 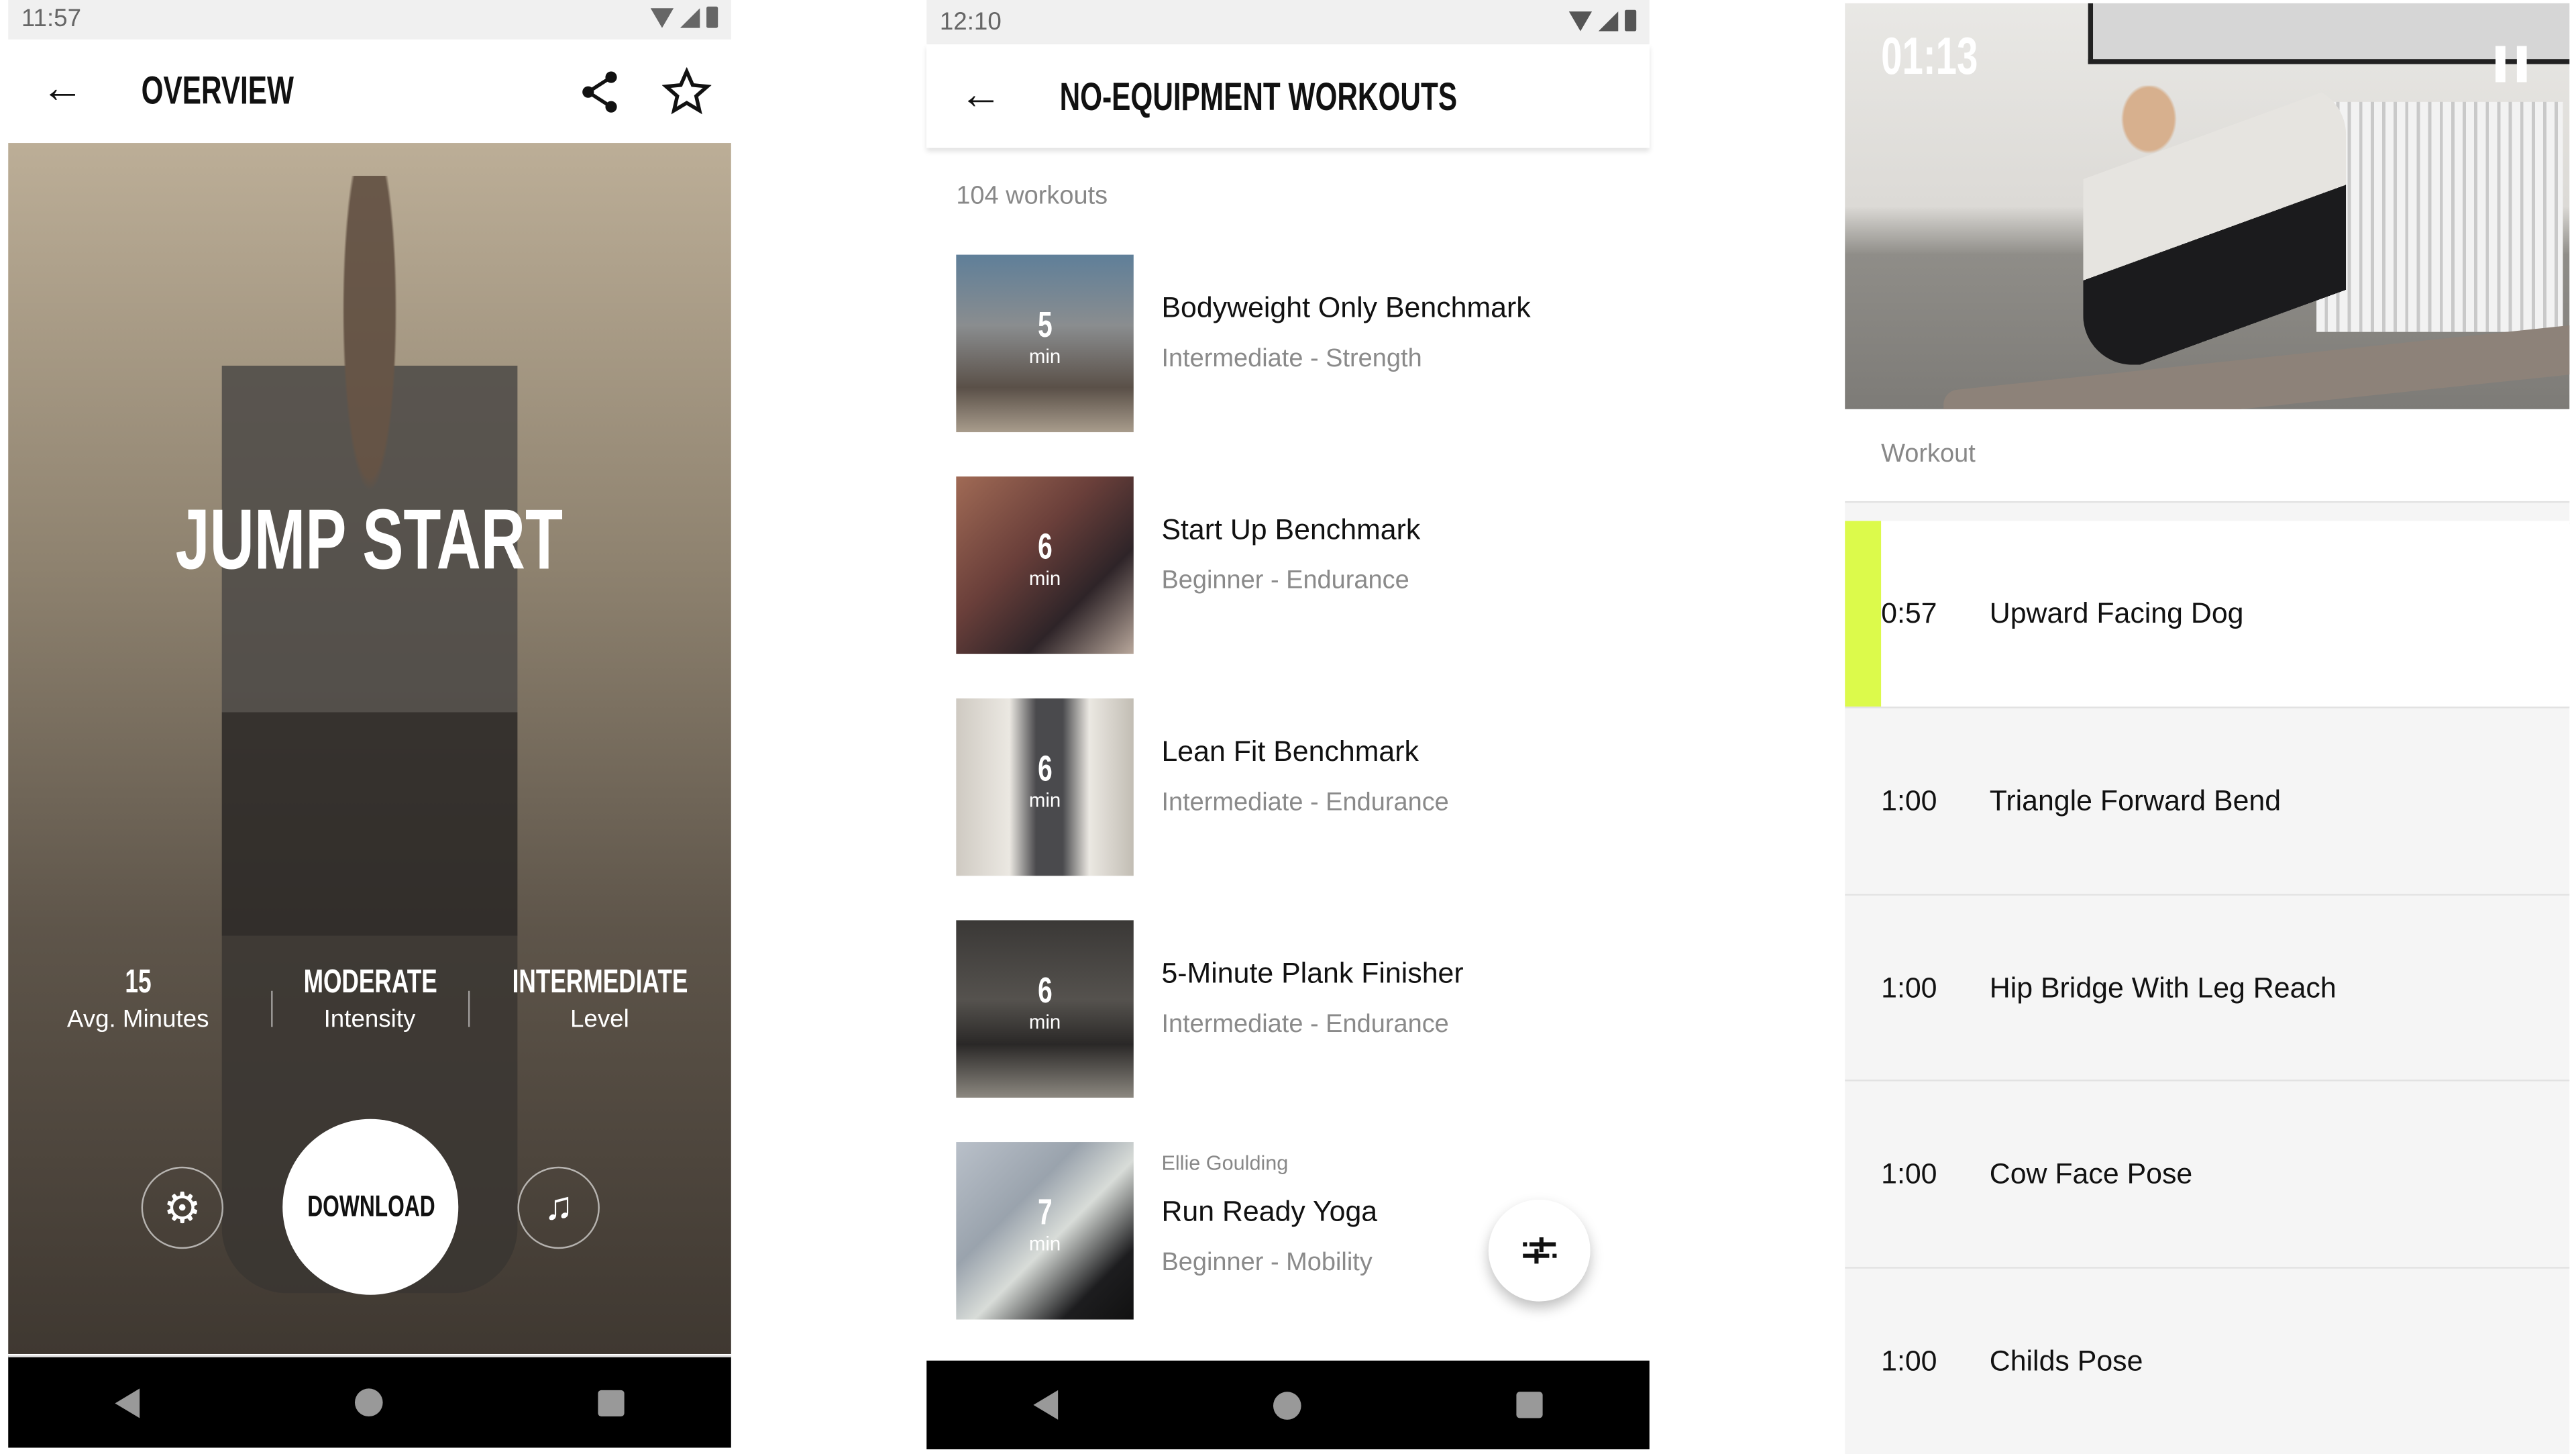 I want to click on stat-value: MODERATE, so click(x=370, y=983).